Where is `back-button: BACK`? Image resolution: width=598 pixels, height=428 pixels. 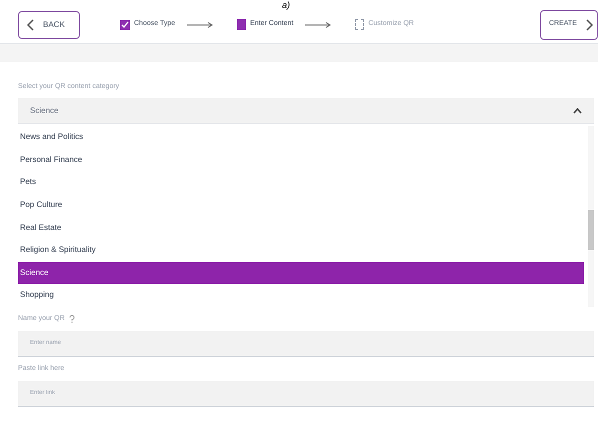
back-button: BACK is located at coordinates (49, 24).